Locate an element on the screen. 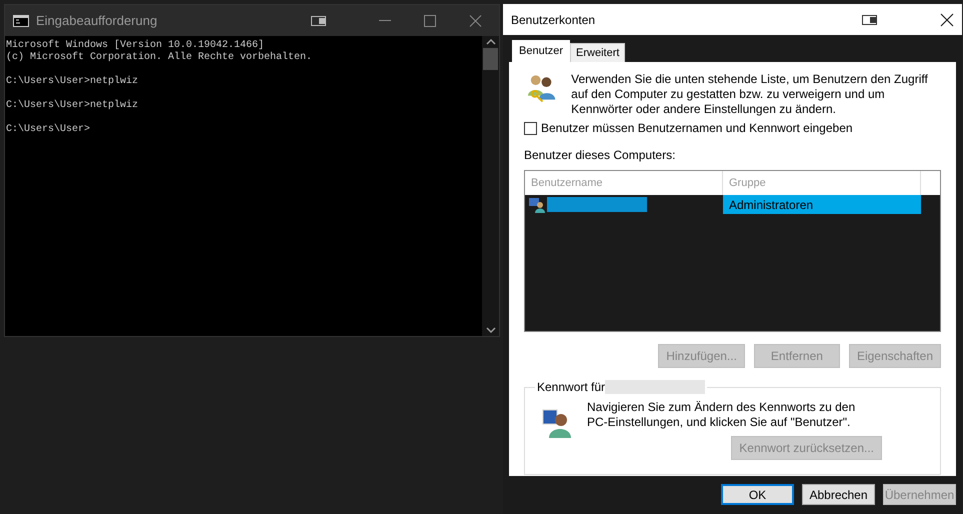 Image resolution: width=963 pixels, height=514 pixels. console-line: (c) Microsoft Corporation. Alle Rechte vorbehalten. is located at coordinates (160, 58).